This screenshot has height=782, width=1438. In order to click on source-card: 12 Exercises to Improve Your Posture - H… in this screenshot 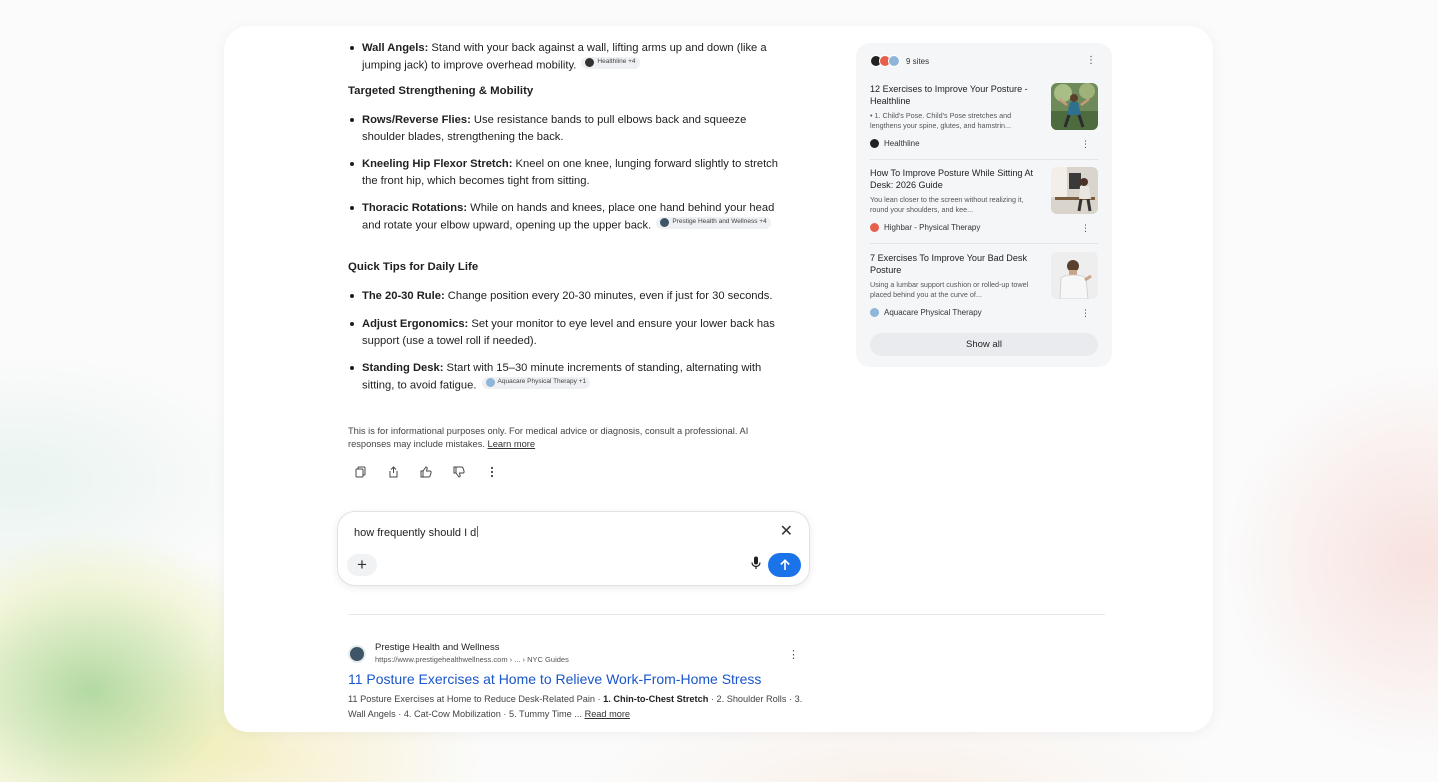, I will do `click(984, 118)`.